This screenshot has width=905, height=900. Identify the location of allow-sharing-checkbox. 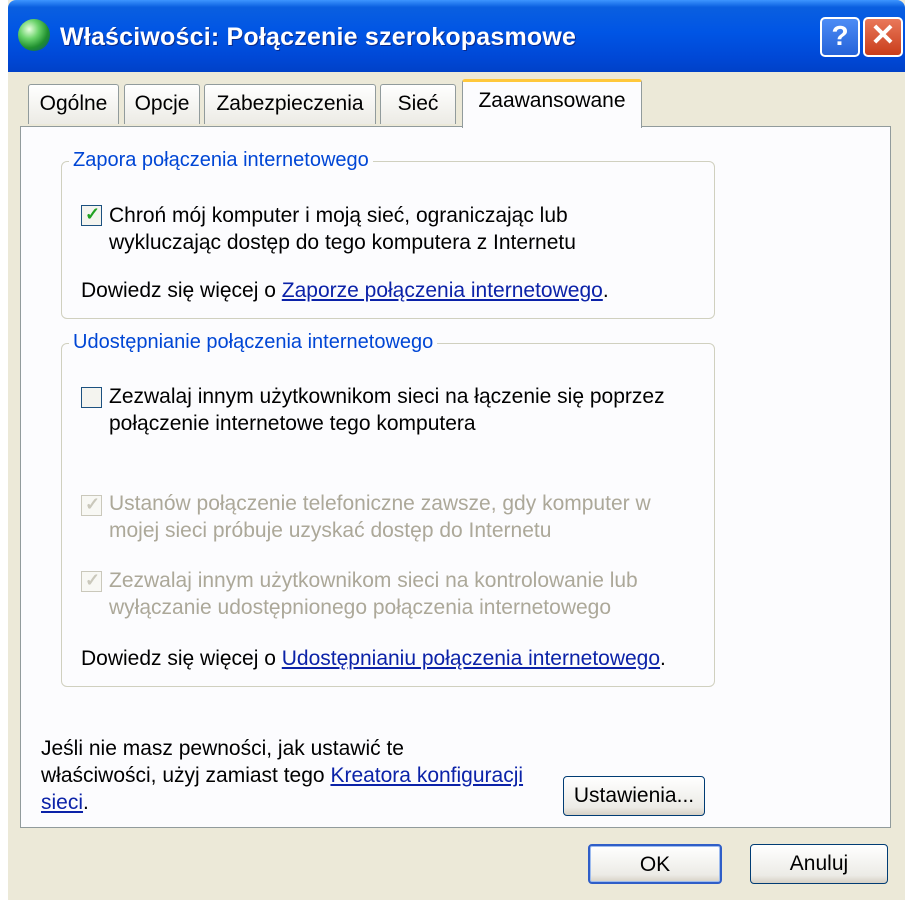
(91, 397).